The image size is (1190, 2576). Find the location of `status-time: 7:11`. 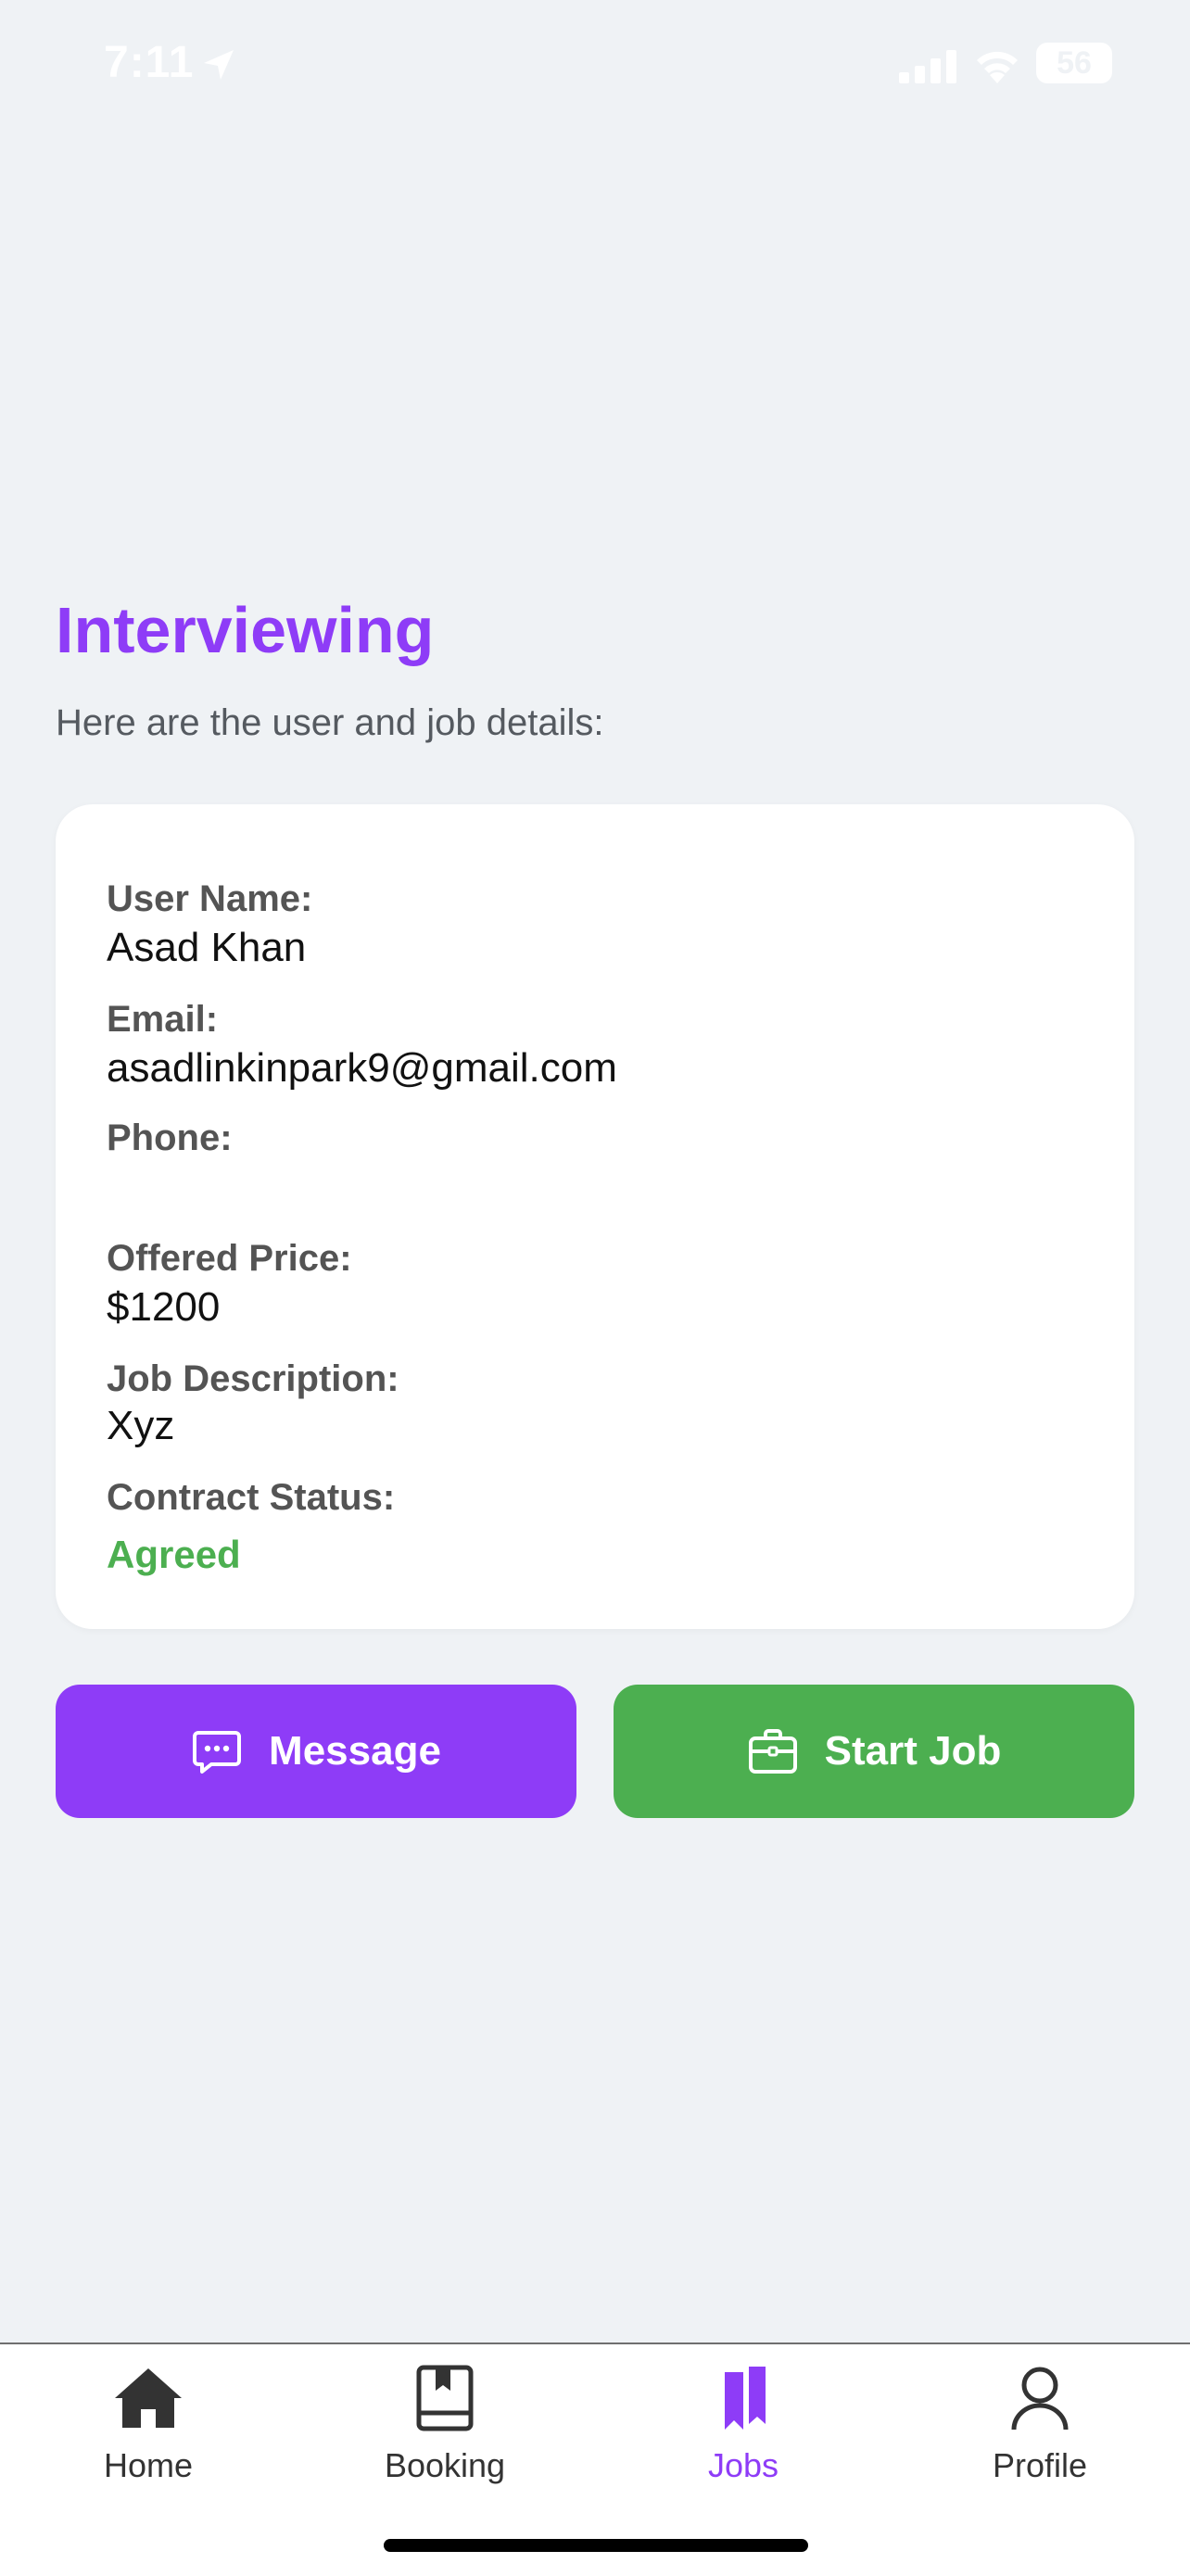

status-time: 7:11 is located at coordinates (149, 63).